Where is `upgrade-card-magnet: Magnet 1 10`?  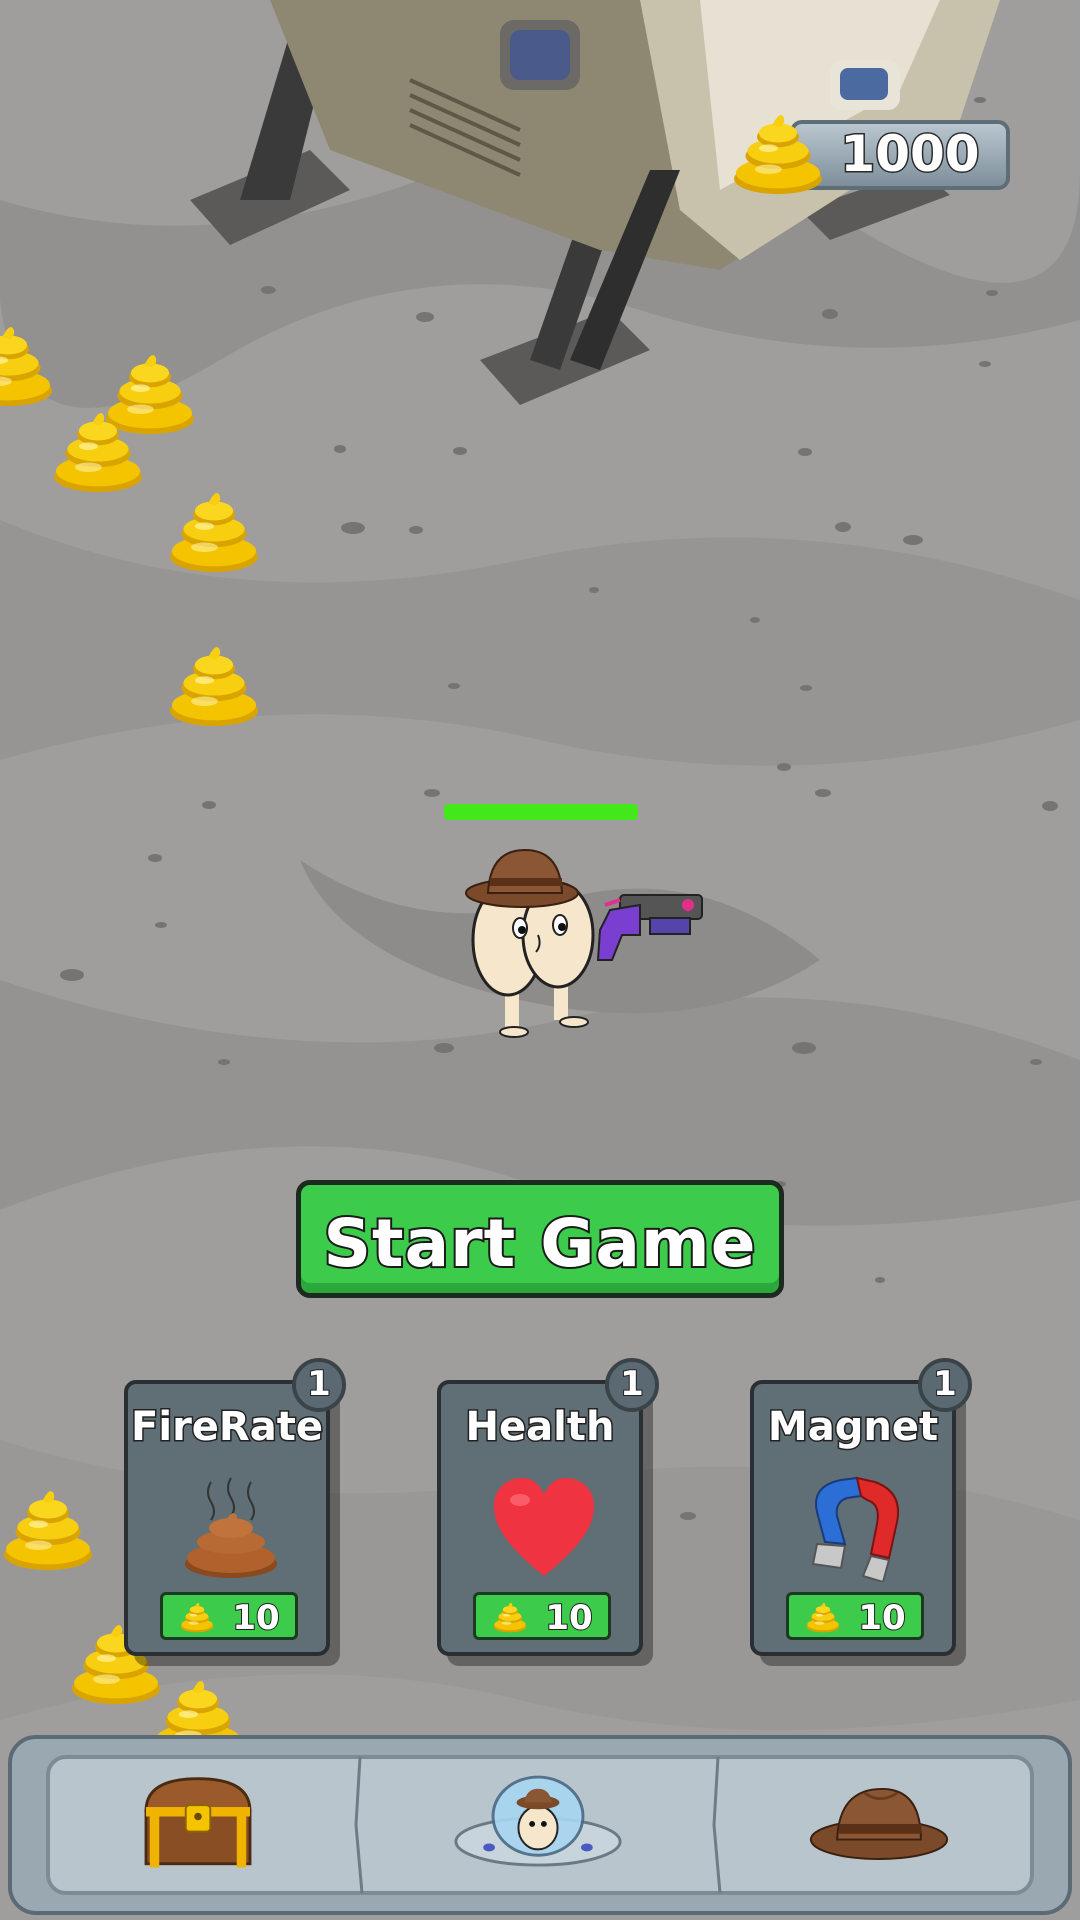 upgrade-card-magnet: Magnet 1 10 is located at coordinates (861, 1507).